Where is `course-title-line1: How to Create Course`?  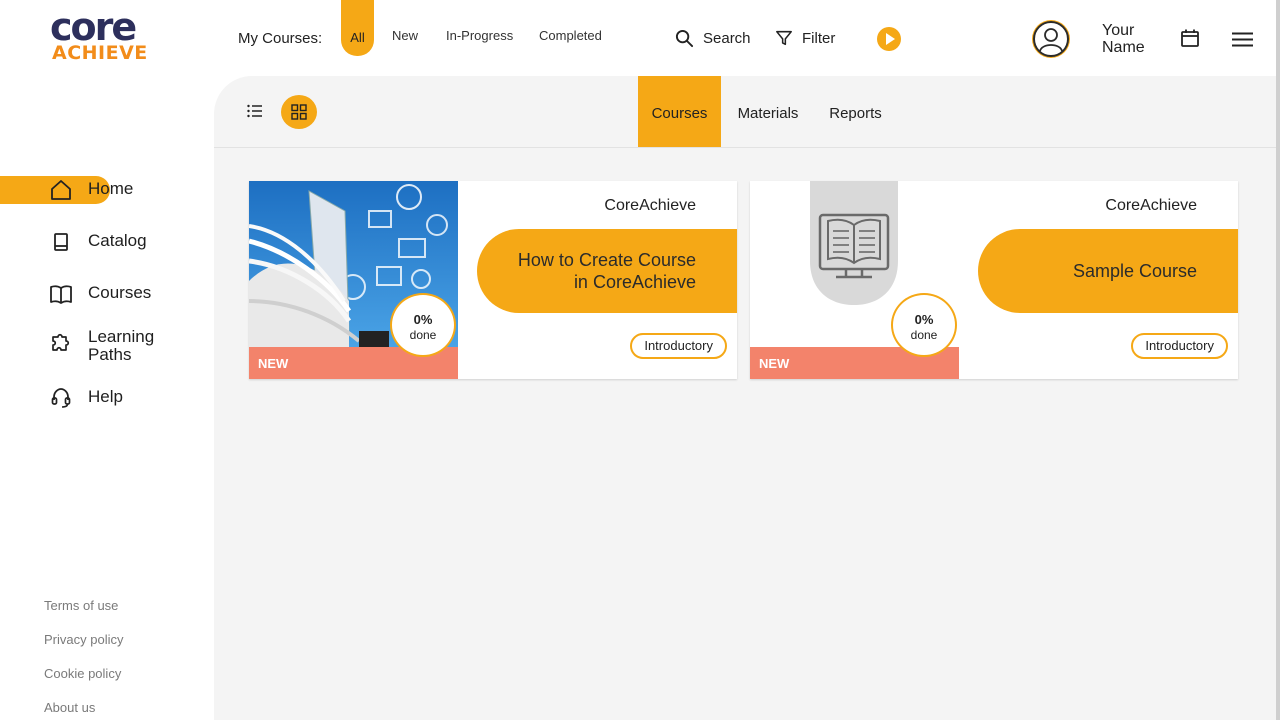
course-title-line1: How to Create Course is located at coordinates (606, 260).